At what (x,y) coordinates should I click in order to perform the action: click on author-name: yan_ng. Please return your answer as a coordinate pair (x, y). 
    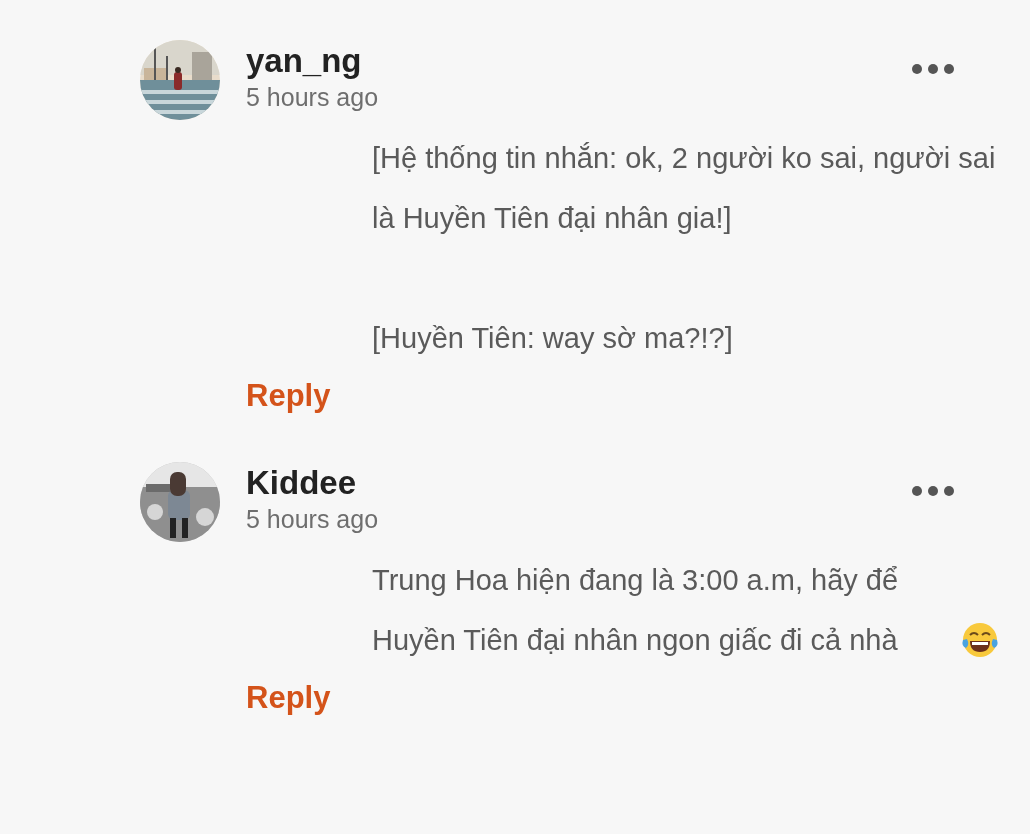
    Looking at the image, I should click on (304, 61).